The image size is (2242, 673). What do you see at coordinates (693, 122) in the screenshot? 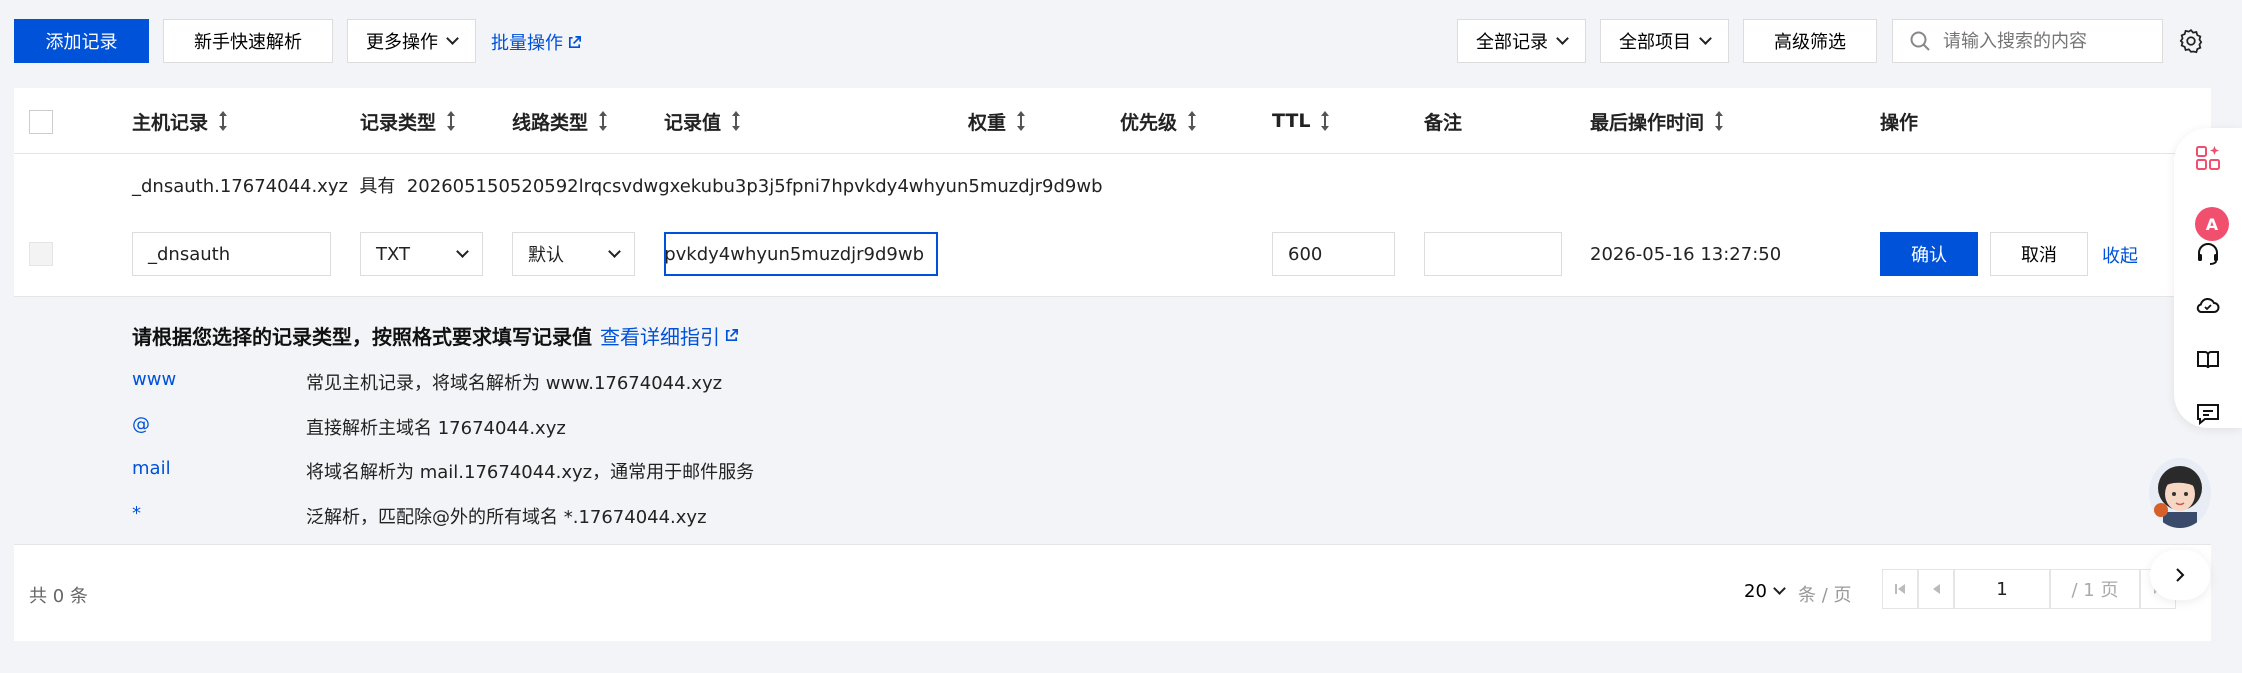
I see `col-value-label: 记录值` at bounding box center [693, 122].